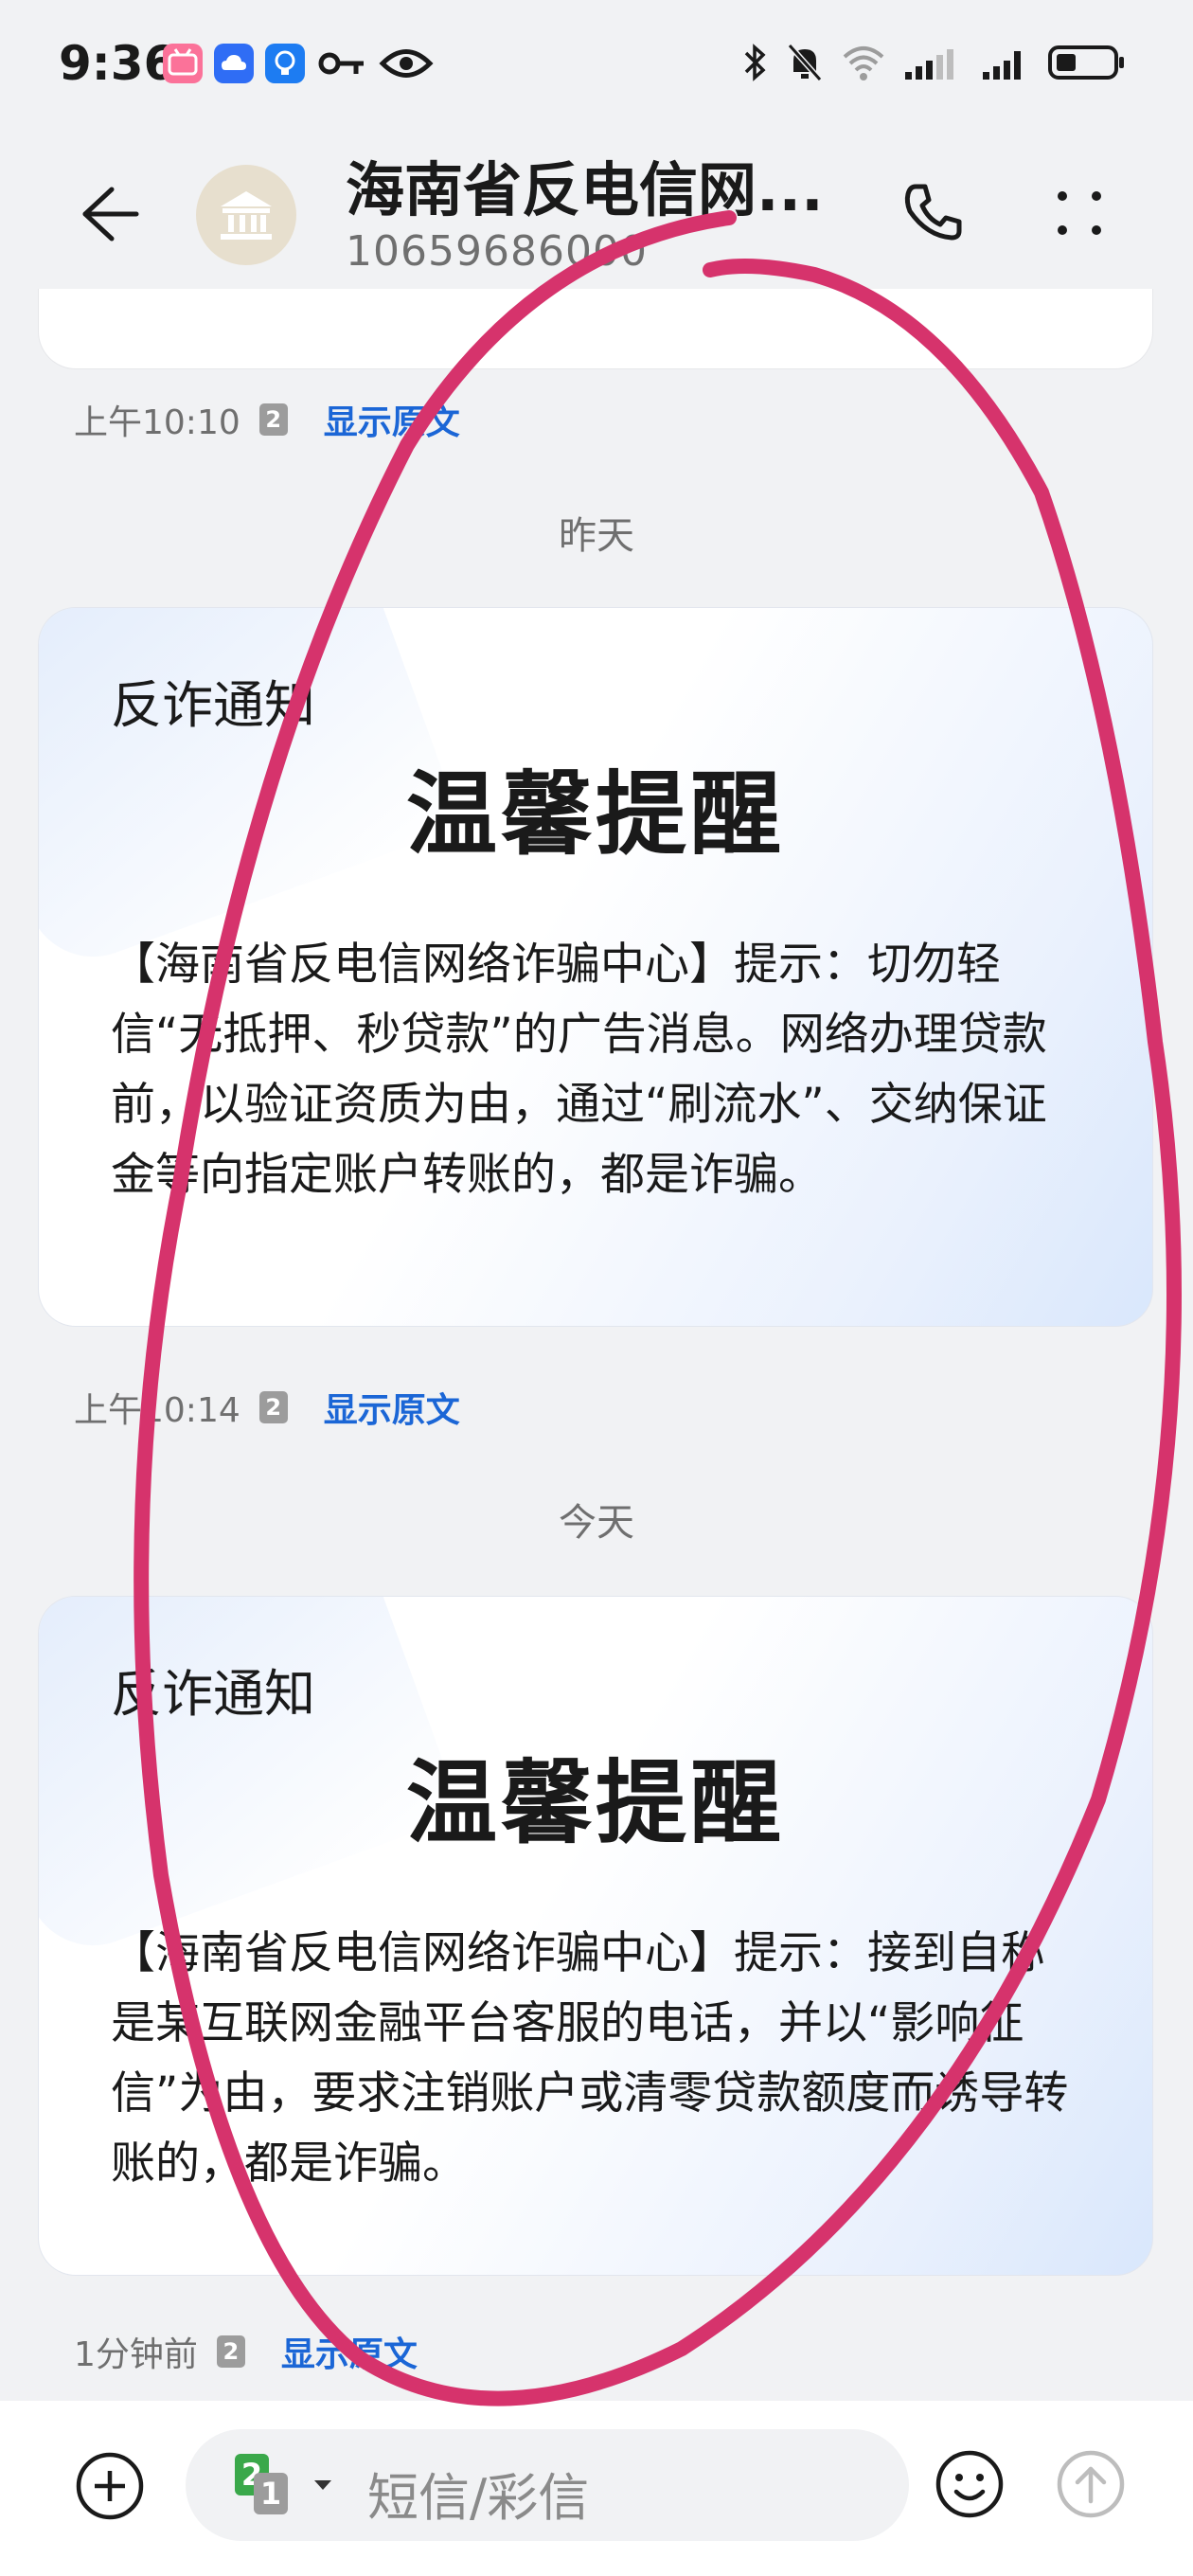  I want to click on sim-secondary-label: 1, so click(270, 2494).